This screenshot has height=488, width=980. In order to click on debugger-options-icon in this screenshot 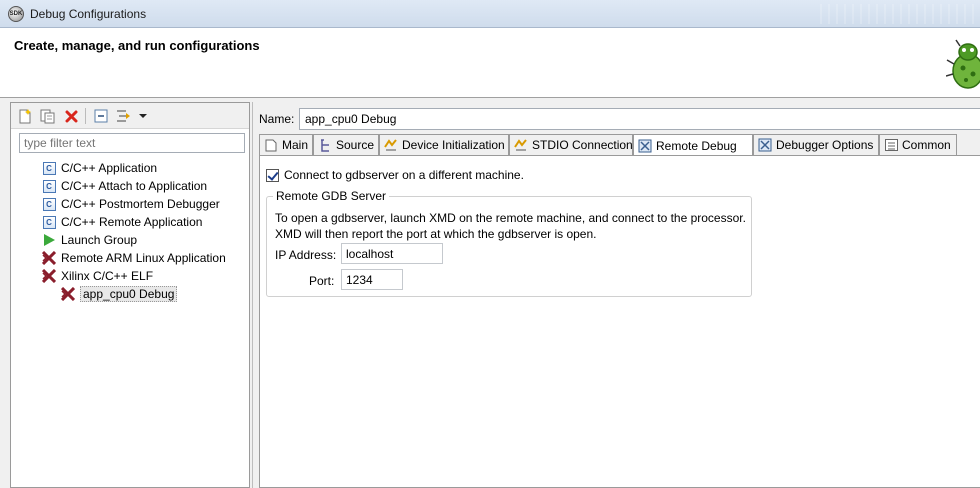, I will do `click(765, 145)`.